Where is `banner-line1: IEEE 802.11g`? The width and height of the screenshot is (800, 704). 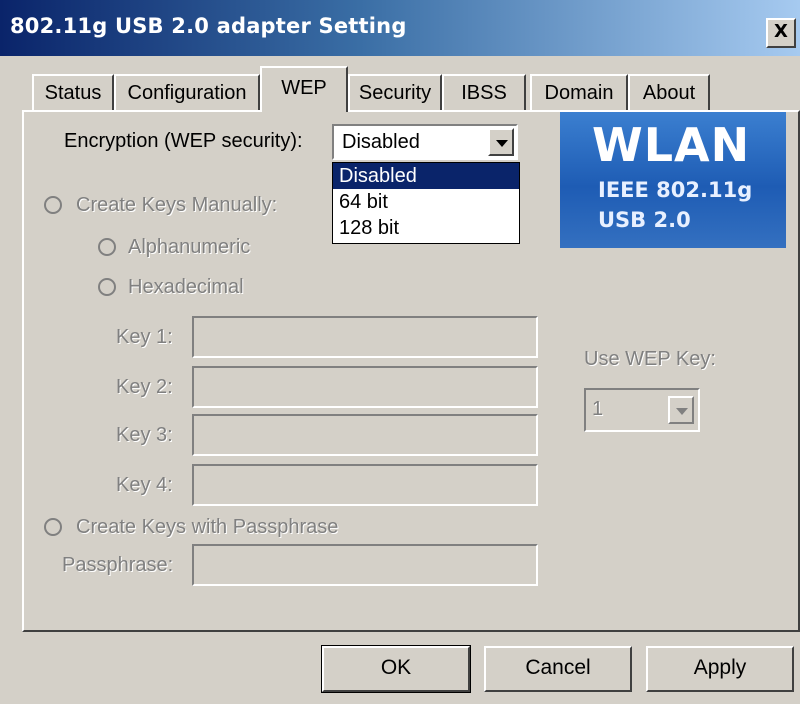
banner-line1: IEEE 802.11g is located at coordinates (675, 190).